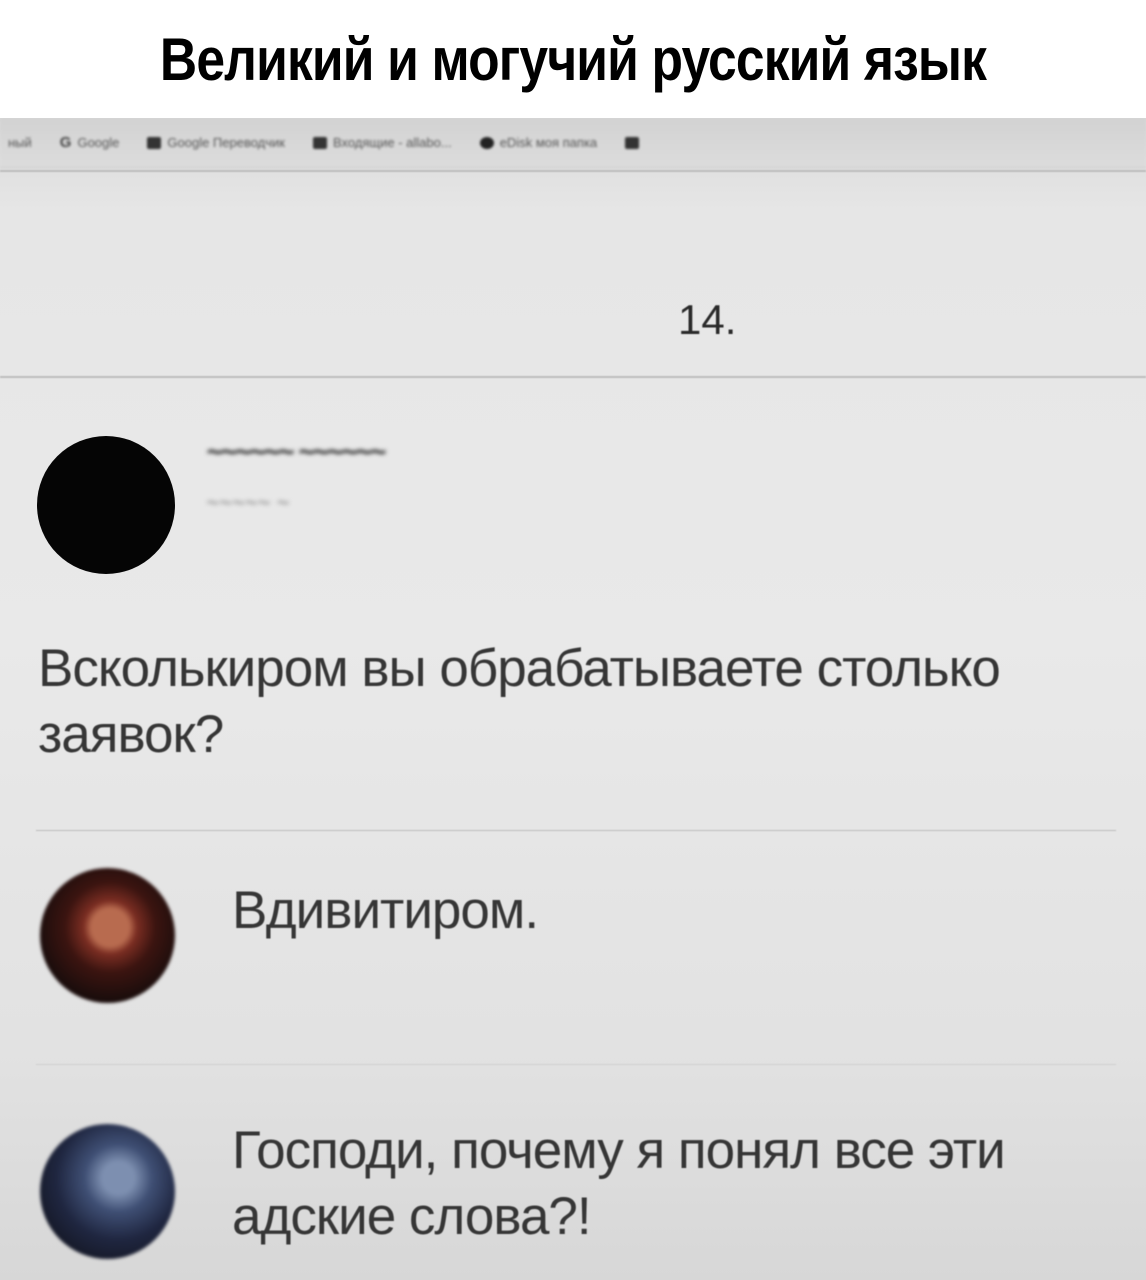  What do you see at coordinates (154, 142) in the screenshot?
I see `translate-icon` at bounding box center [154, 142].